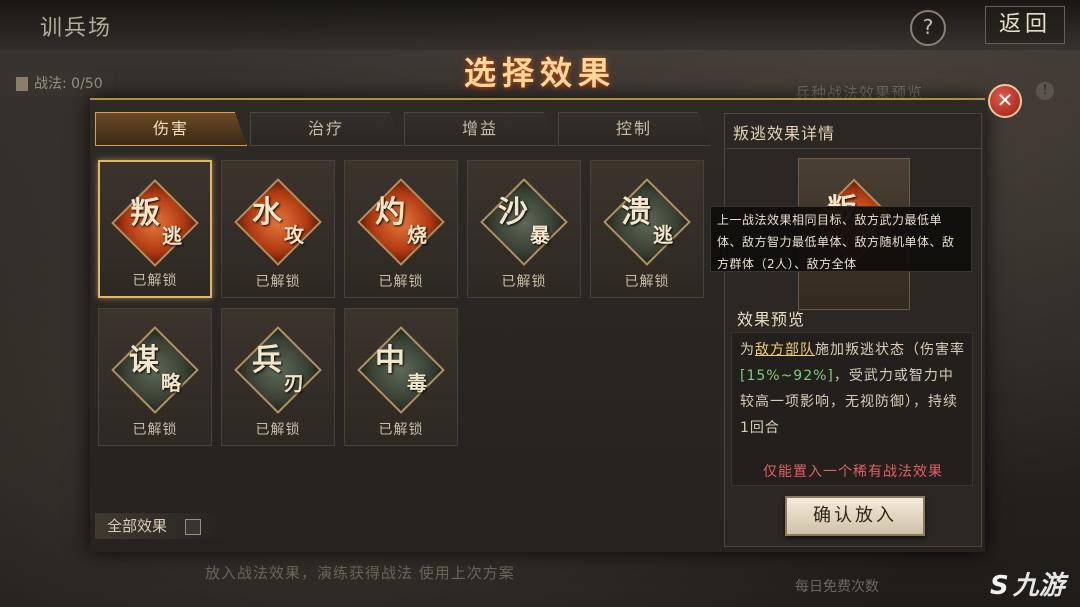  Describe the element at coordinates (294, 383) in the screenshot. I see `card-6-char2: 刃` at that location.